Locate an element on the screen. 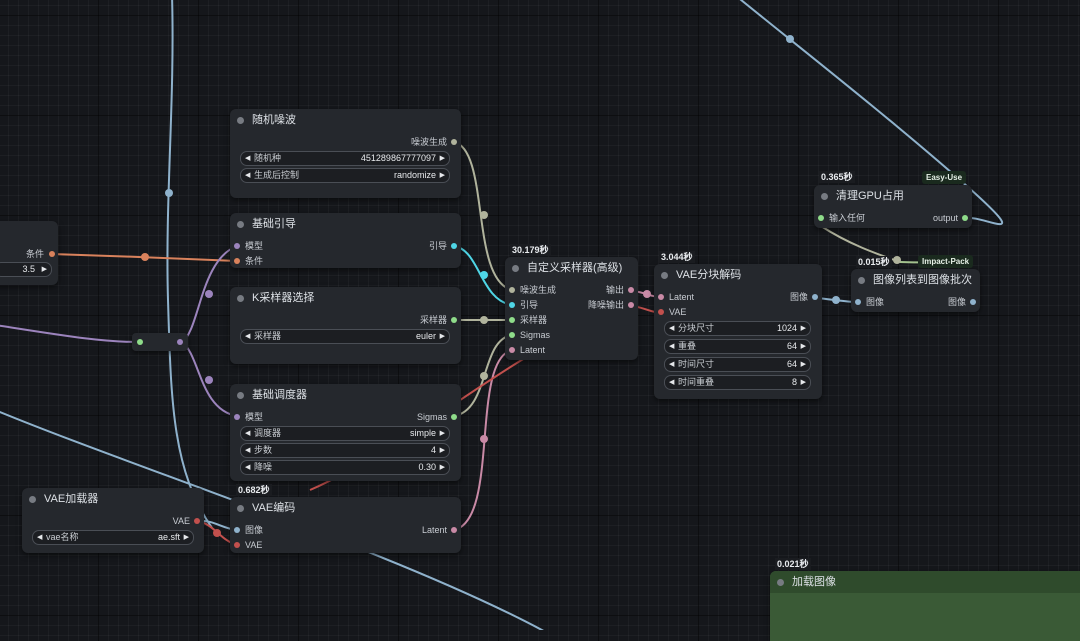  input-port-cond is located at coordinates (237, 261).